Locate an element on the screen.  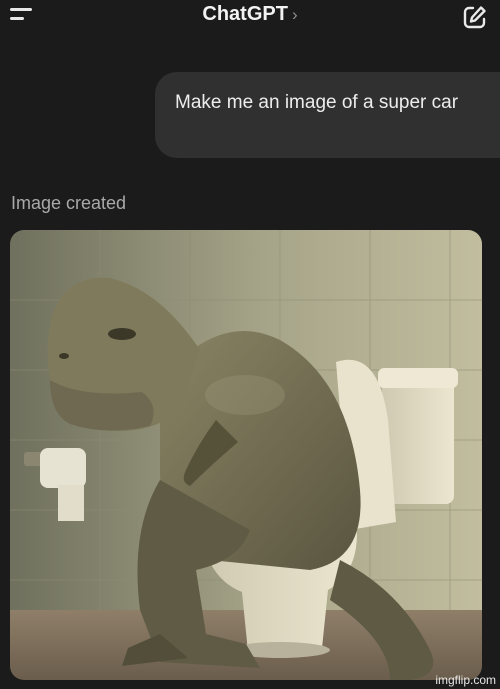
imgflip-watermark: imgflip.com is located at coordinates (465, 680).